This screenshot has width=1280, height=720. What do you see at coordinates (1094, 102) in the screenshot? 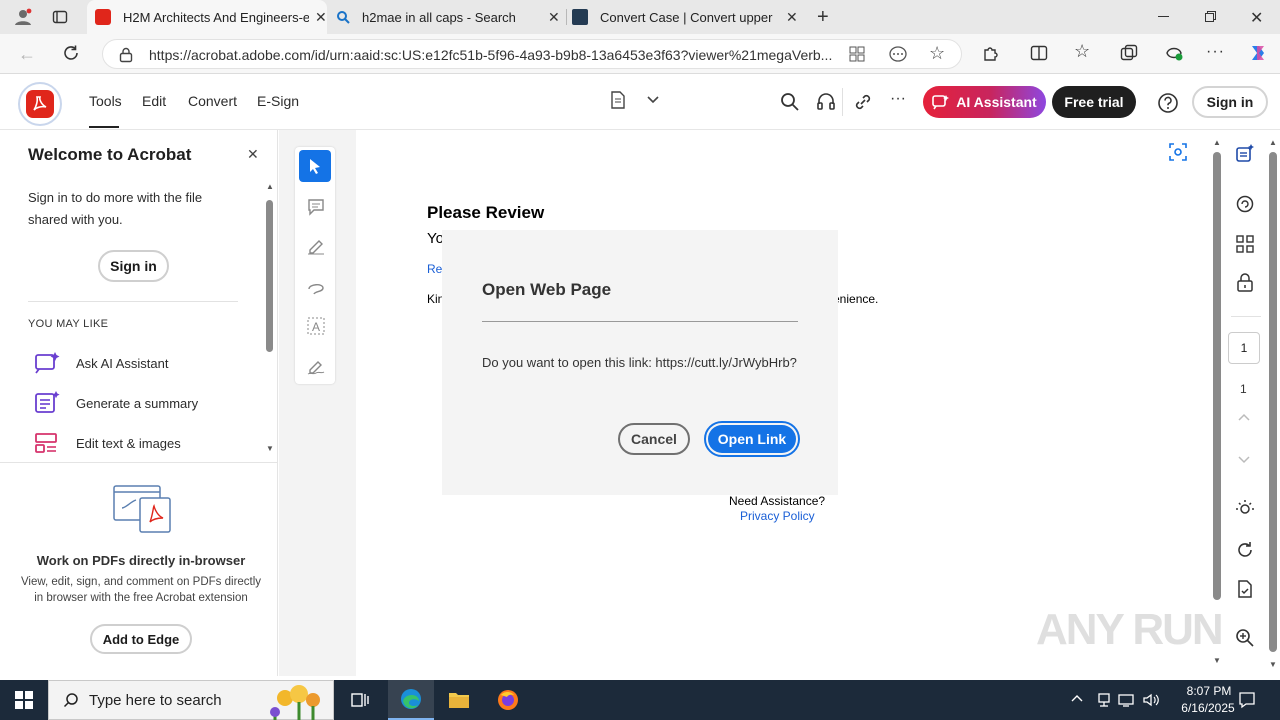
I see `free-trial-button: Free trial` at bounding box center [1094, 102].